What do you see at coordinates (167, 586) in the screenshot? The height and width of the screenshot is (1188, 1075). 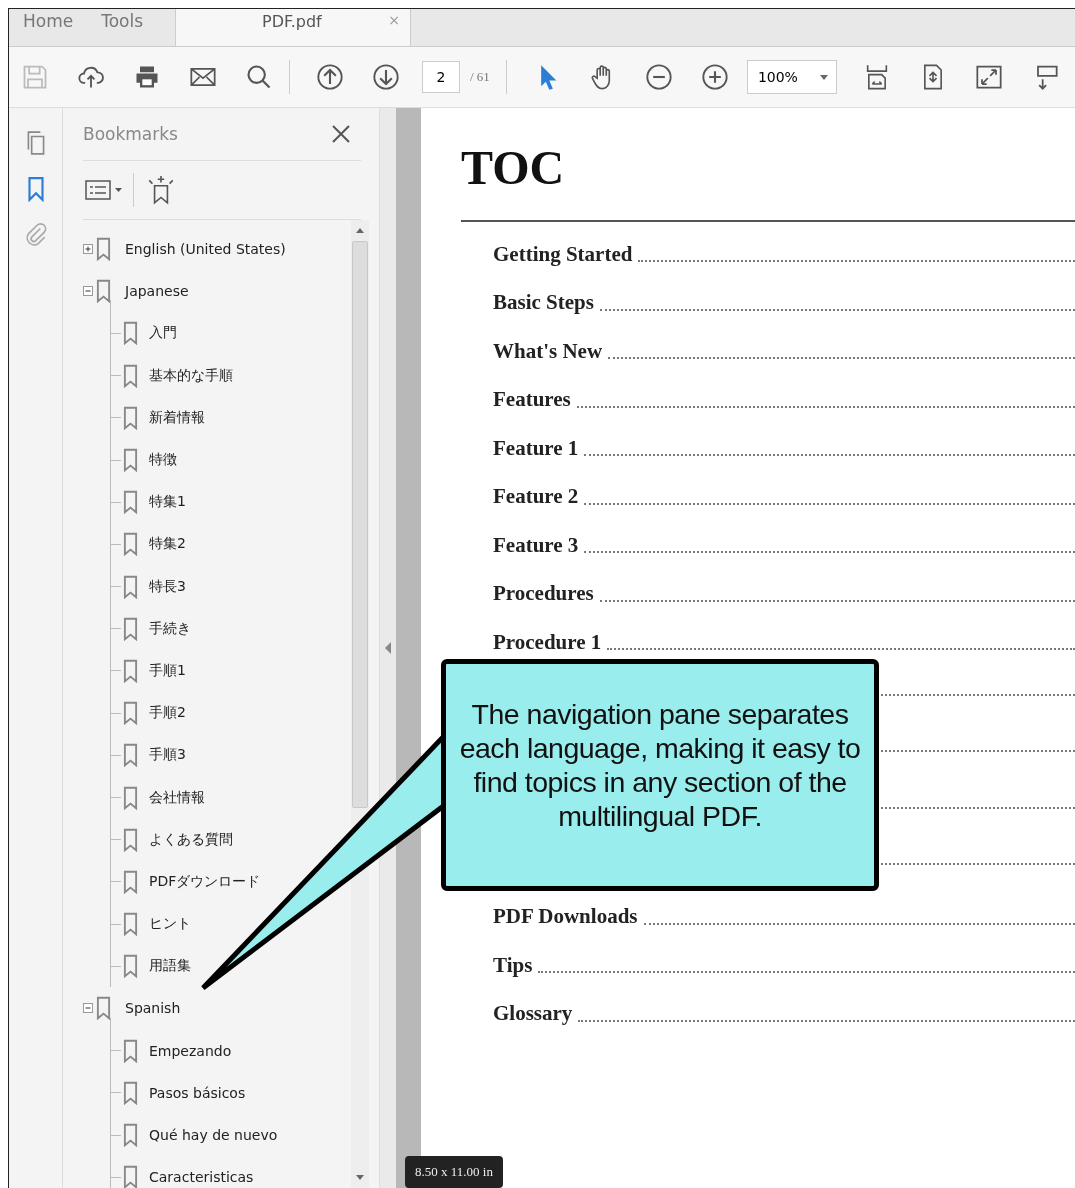 I see `bookmark-item: 特長3` at bounding box center [167, 586].